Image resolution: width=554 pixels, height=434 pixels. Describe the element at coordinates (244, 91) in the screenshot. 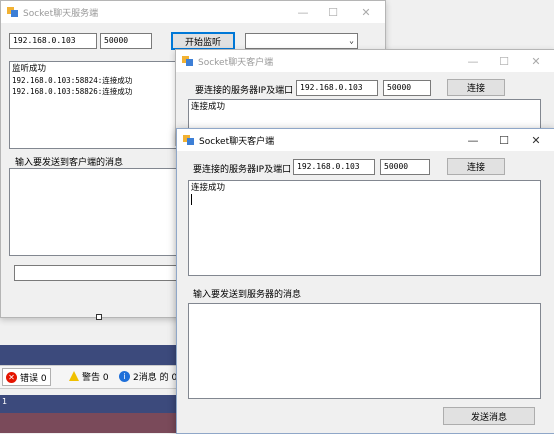

I see `client-back-ip-label: 要连接的服务器IP及端口` at that location.